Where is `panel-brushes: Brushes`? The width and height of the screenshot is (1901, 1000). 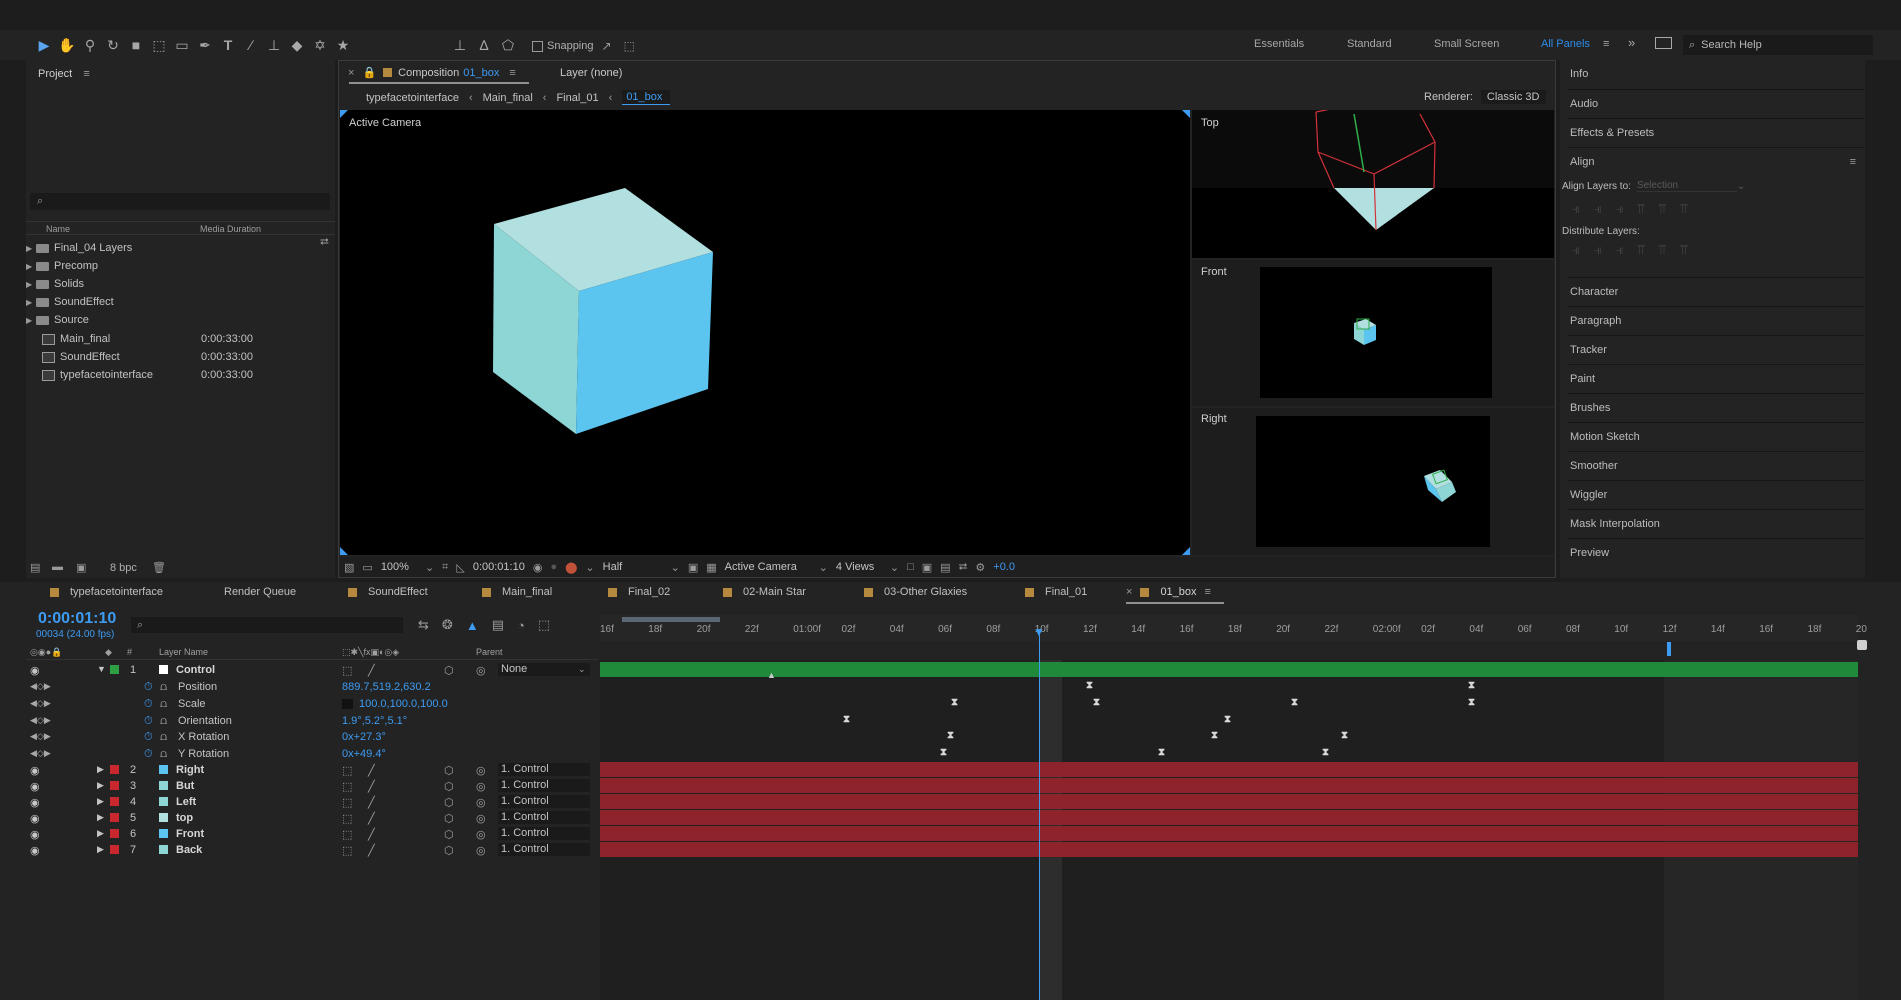 panel-brushes: Brushes is located at coordinates (1716, 407).